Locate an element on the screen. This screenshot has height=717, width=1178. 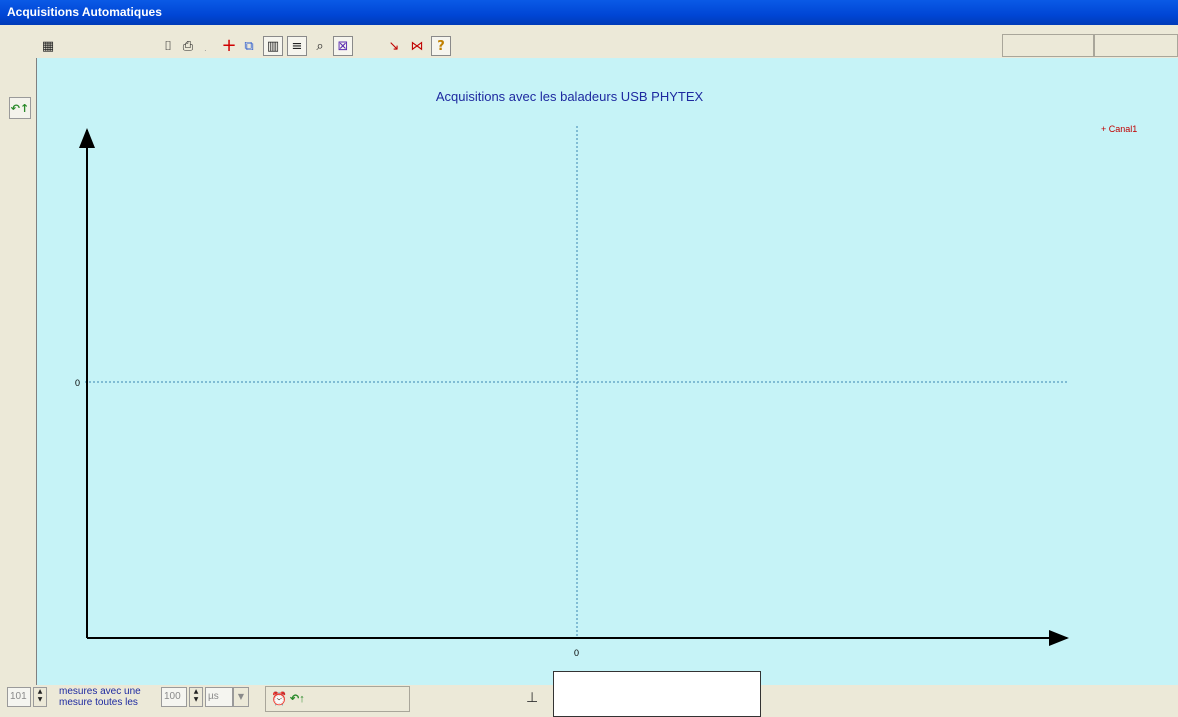
measures-label: mesures avec une mesure toutes les is located at coordinates (109, 697).